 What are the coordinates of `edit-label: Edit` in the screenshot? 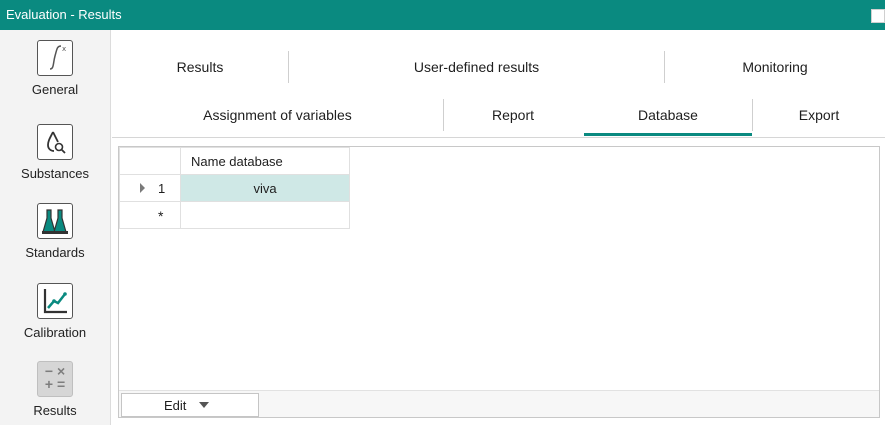 It's located at (175, 405).